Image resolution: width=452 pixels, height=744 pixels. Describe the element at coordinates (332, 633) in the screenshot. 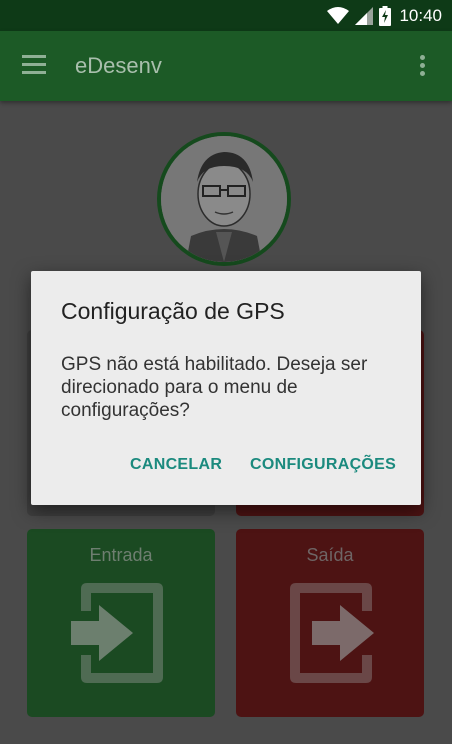

I see `logout-icon` at that location.